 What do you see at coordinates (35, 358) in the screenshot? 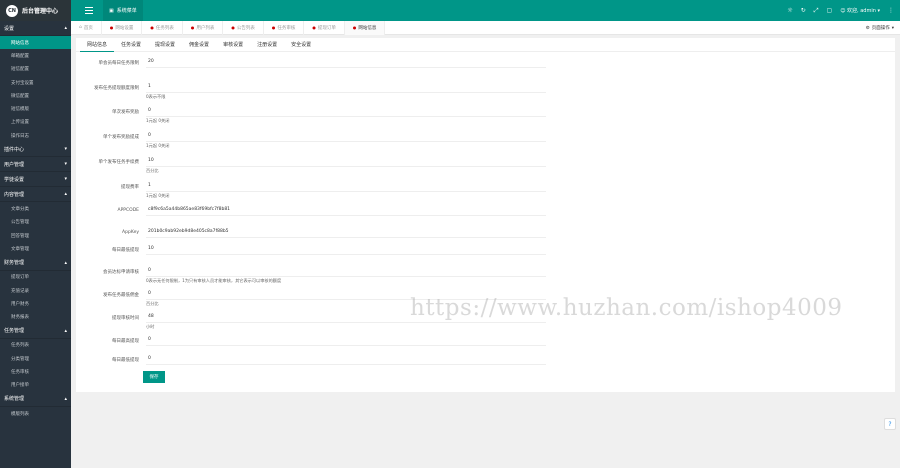
I see `sidebar-item: 分类管理` at bounding box center [35, 358].